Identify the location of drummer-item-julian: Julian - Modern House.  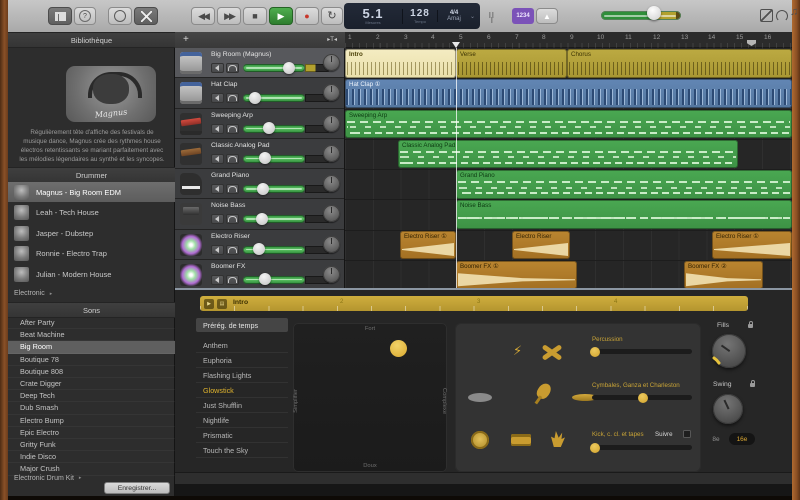
(91, 274).